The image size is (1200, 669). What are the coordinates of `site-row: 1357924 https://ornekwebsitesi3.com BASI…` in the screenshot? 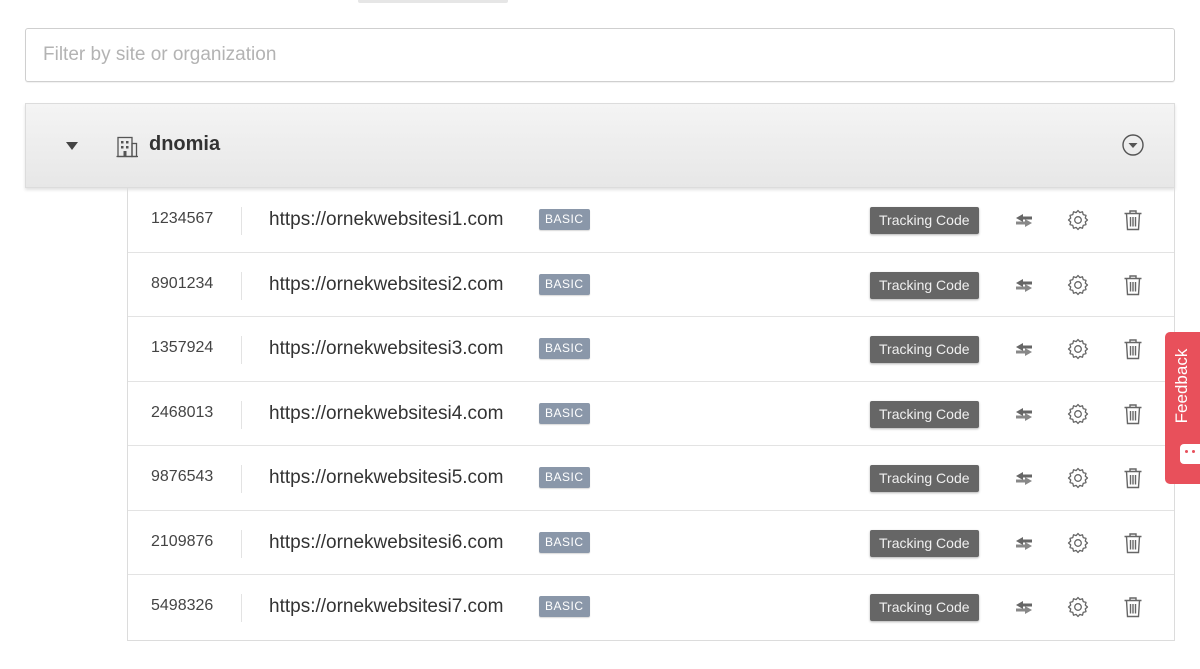 It's located at (651, 349).